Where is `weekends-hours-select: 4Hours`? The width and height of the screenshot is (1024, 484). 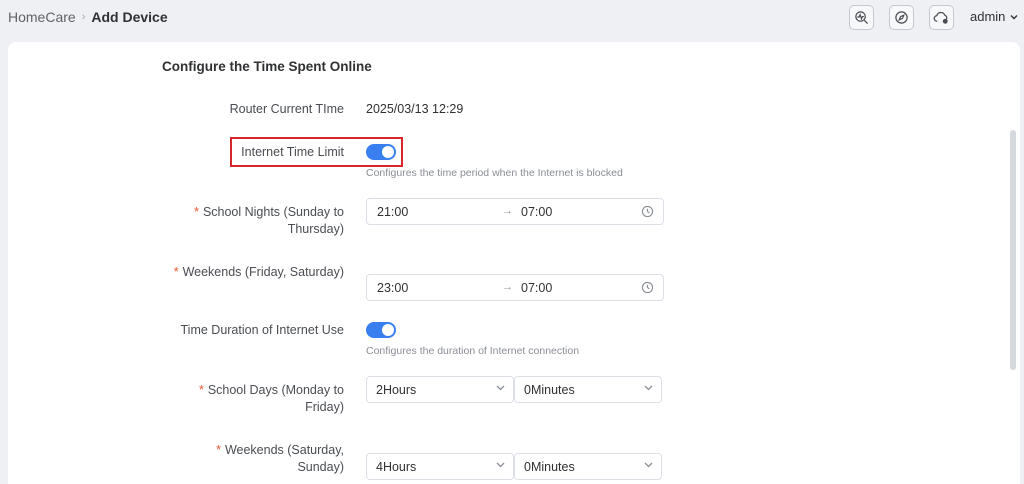 weekends-hours-select: 4Hours is located at coordinates (440, 466).